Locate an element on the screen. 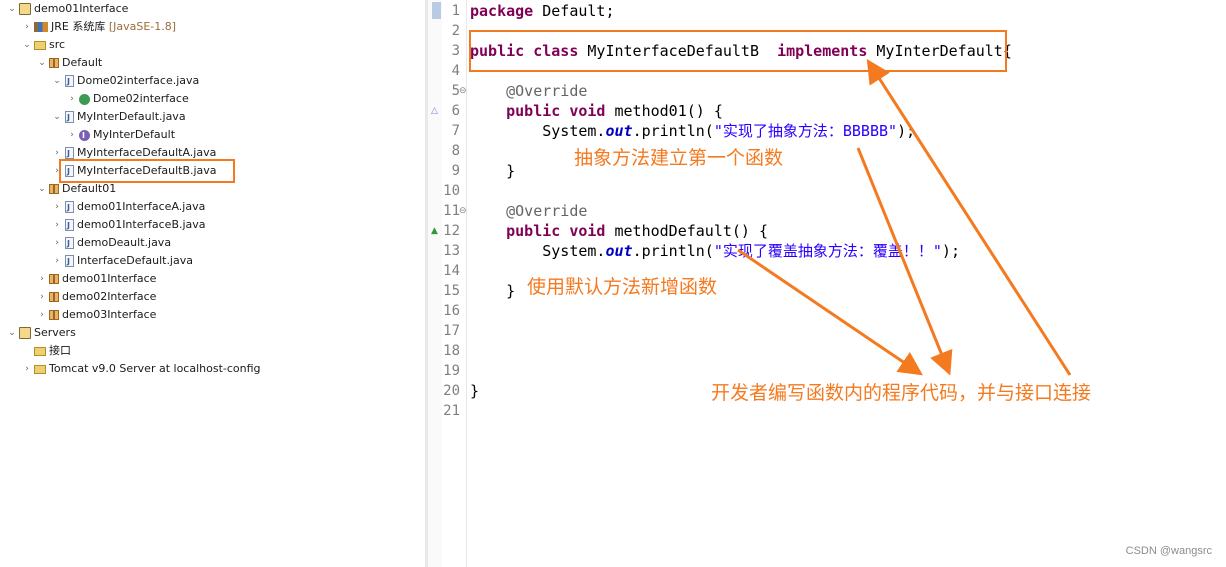  code-line-12: public void methodDefault() { is located at coordinates (619, 231).